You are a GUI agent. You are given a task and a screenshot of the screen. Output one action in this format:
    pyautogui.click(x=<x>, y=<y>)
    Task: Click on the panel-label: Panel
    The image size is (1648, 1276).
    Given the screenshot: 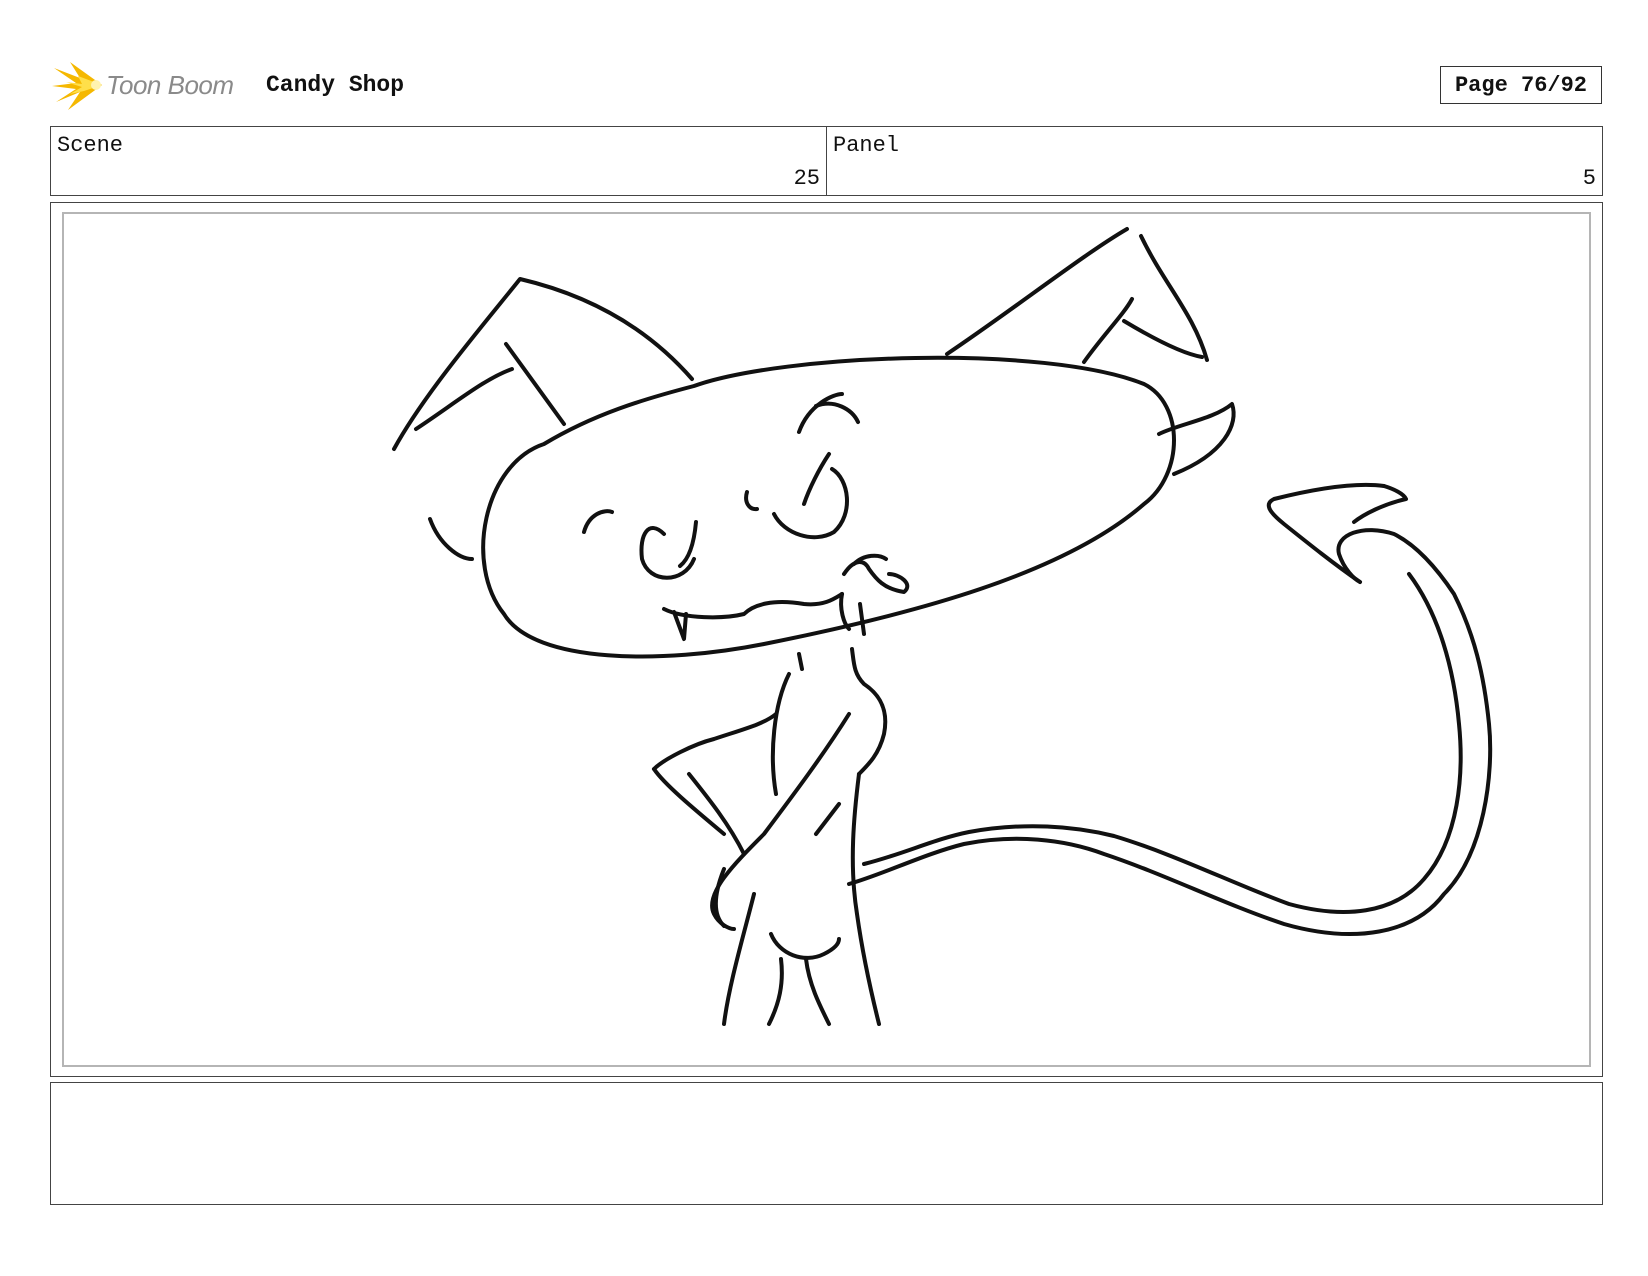 What is the action you would take?
    pyautogui.click(x=866, y=145)
    